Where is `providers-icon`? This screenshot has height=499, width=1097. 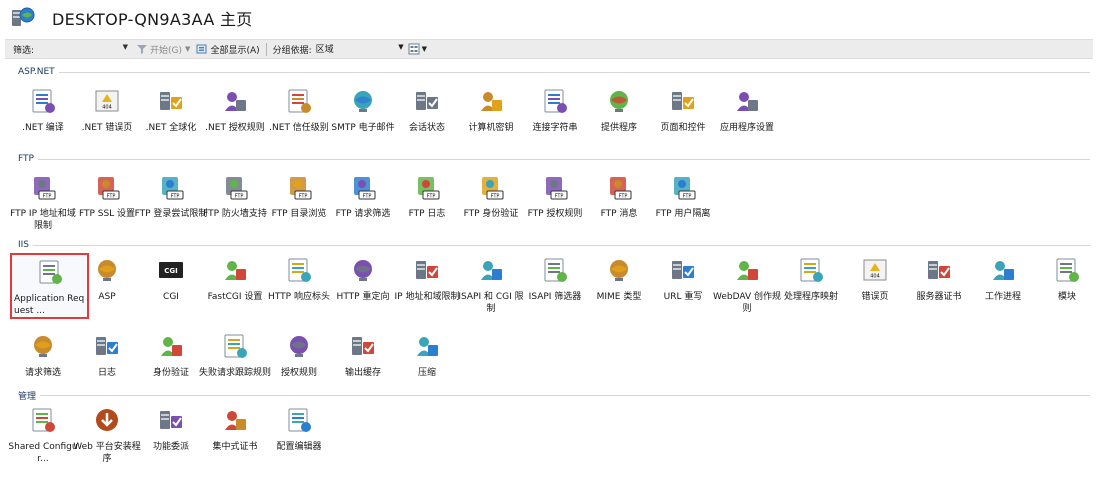 providers-icon is located at coordinates (619, 101).